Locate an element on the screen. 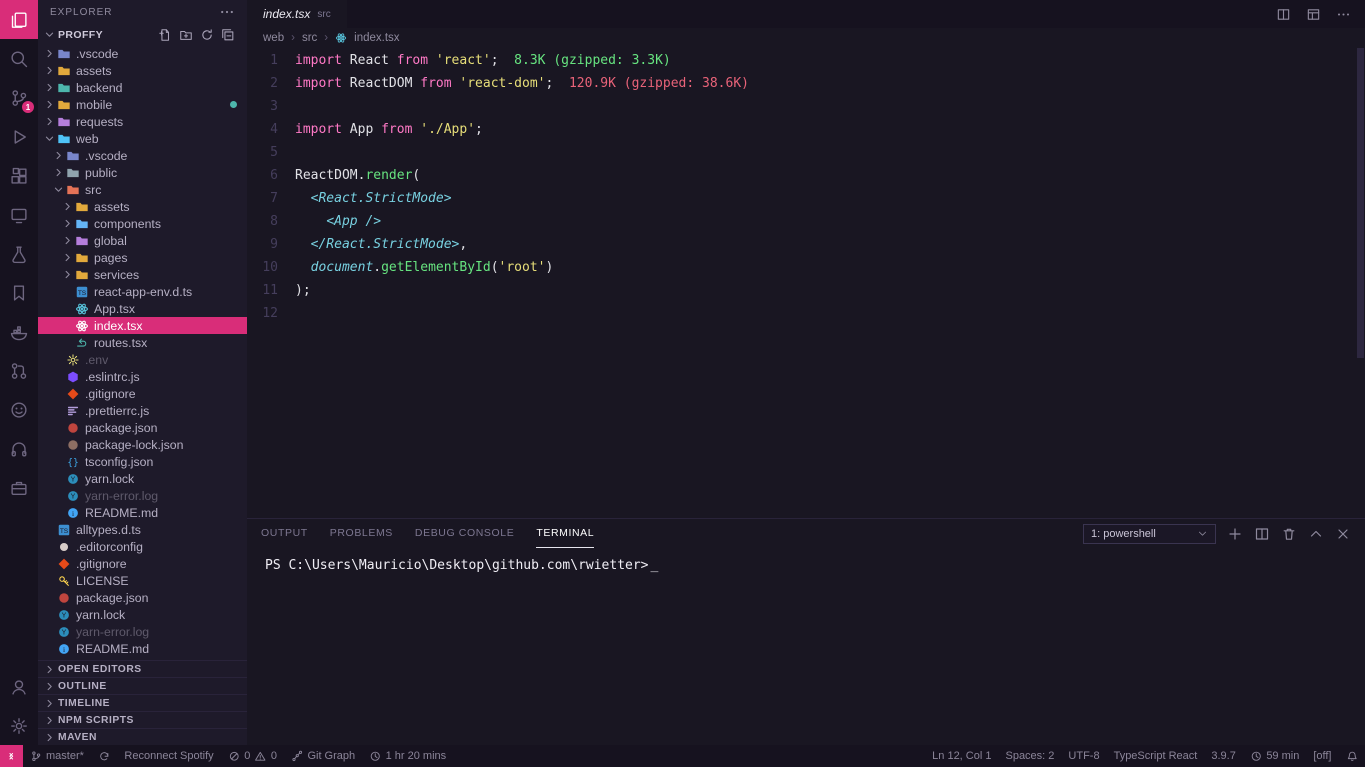 Image resolution: width=1365 pixels, height=767 pixels. tree-item-.env: .env is located at coordinates (142, 359).